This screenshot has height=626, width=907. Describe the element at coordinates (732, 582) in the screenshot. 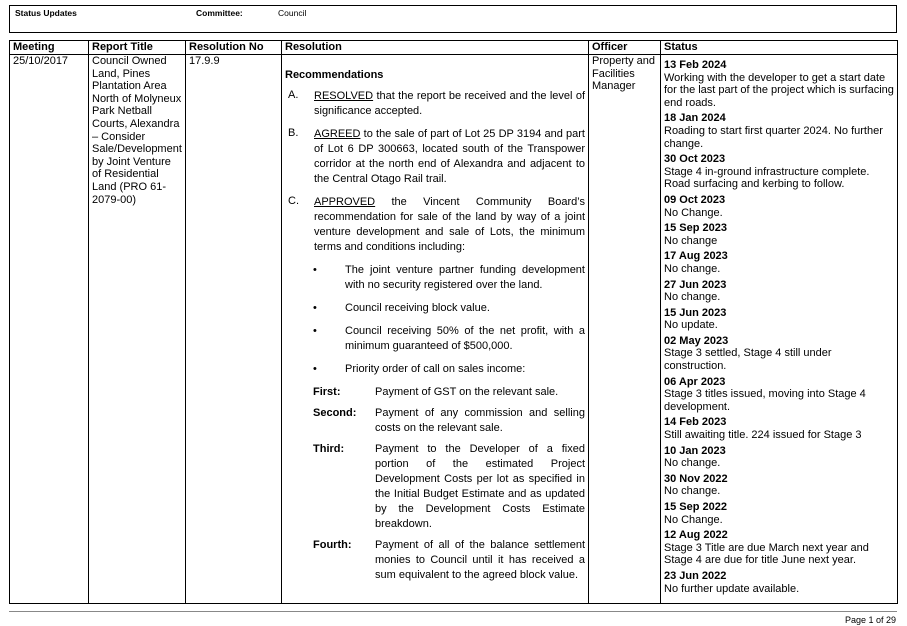

I see `status-entry: 23 Jun 2022 No further update available.` at that location.